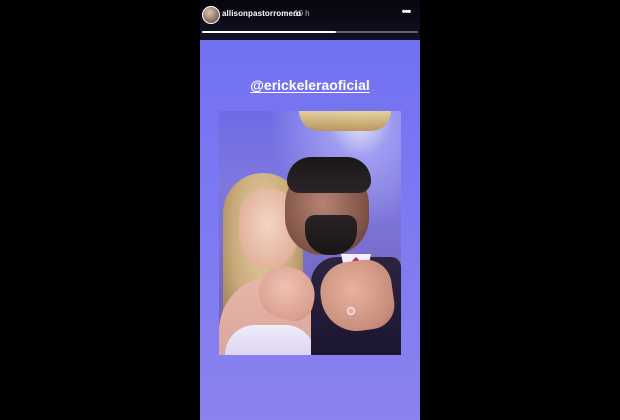  I want to click on more-options-button: •••, so click(406, 12).